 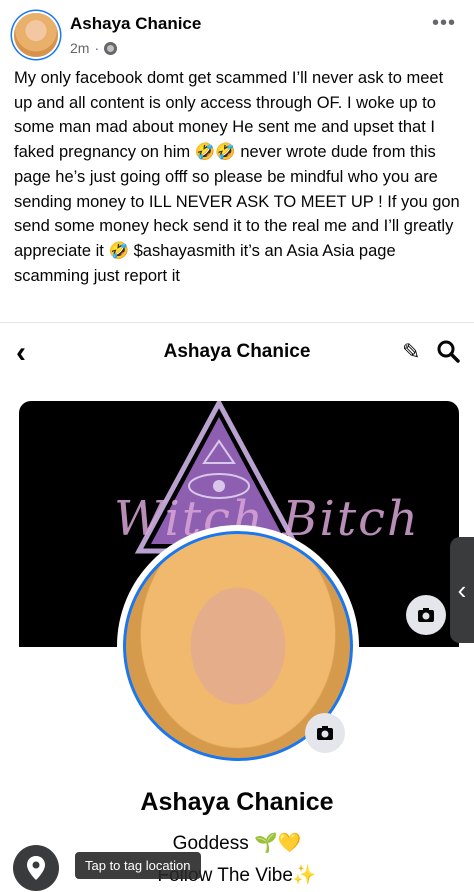 I want to click on post-author-name: Ashaya Chanice, so click(x=135, y=24).